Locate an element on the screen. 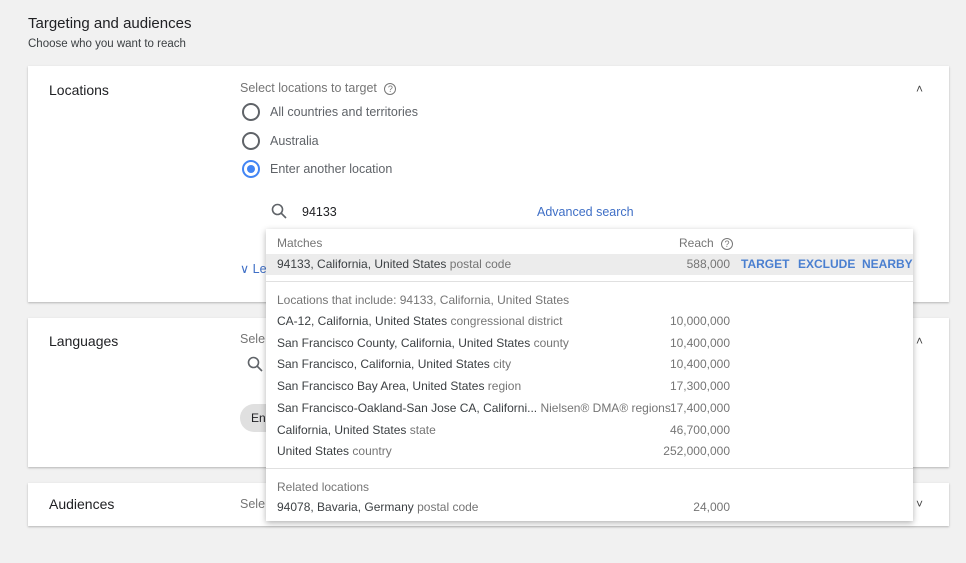 This screenshot has height=563, width=966. location-type: city is located at coordinates (502, 364).